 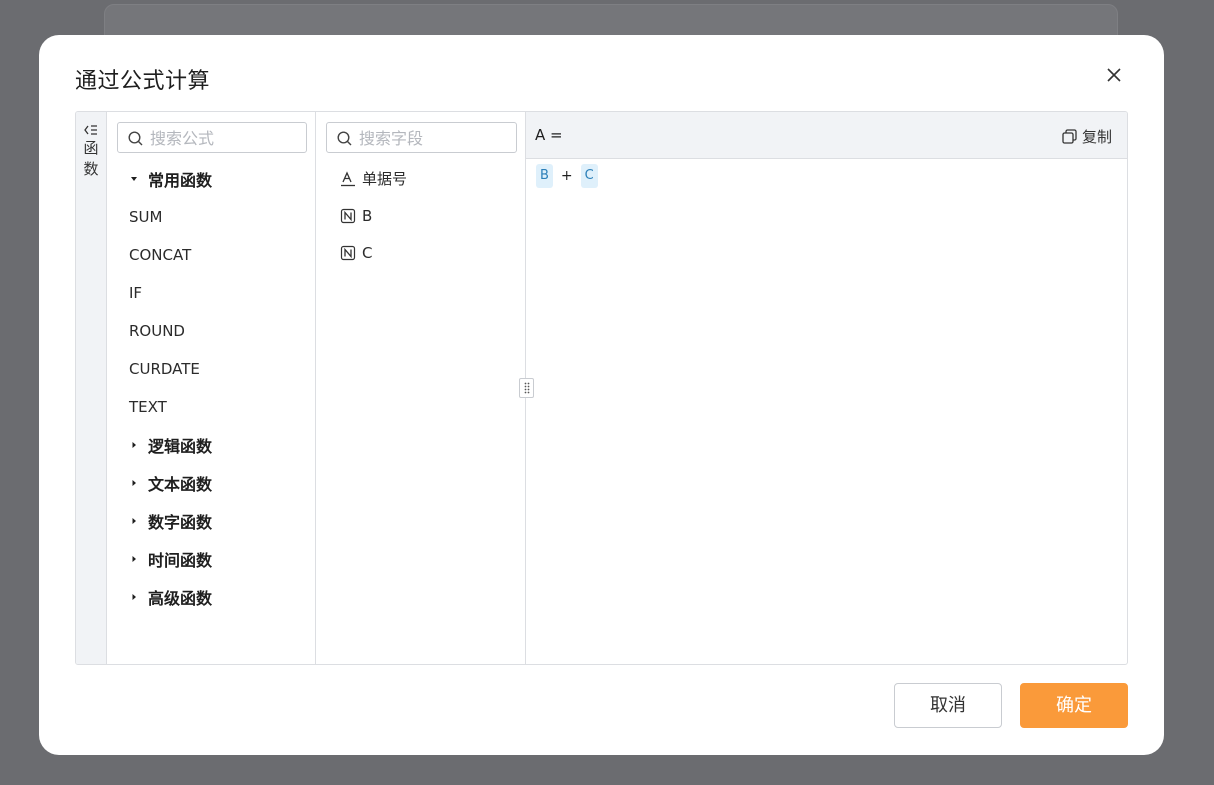 I want to click on function-group-label: 常用函数, so click(x=180, y=180).